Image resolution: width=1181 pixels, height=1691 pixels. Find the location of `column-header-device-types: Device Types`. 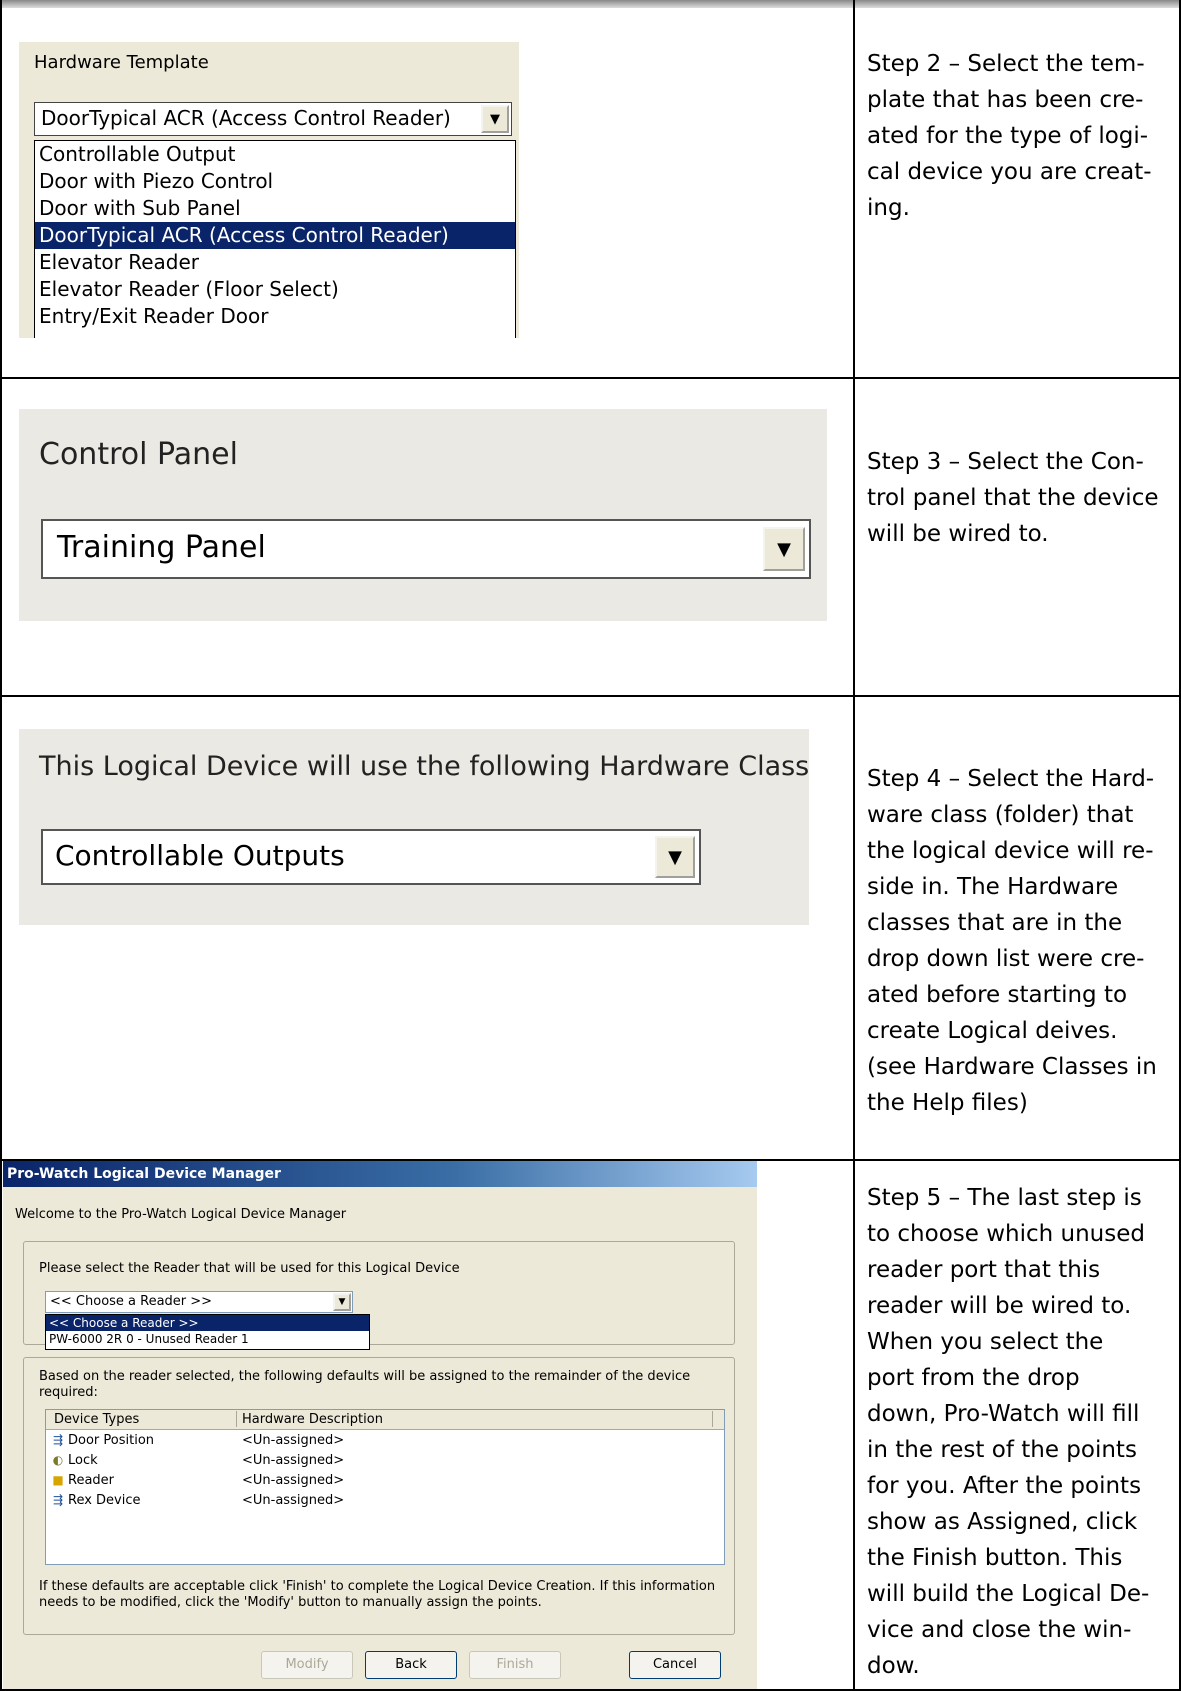

column-header-device-types: Device Types is located at coordinates (96, 1419).